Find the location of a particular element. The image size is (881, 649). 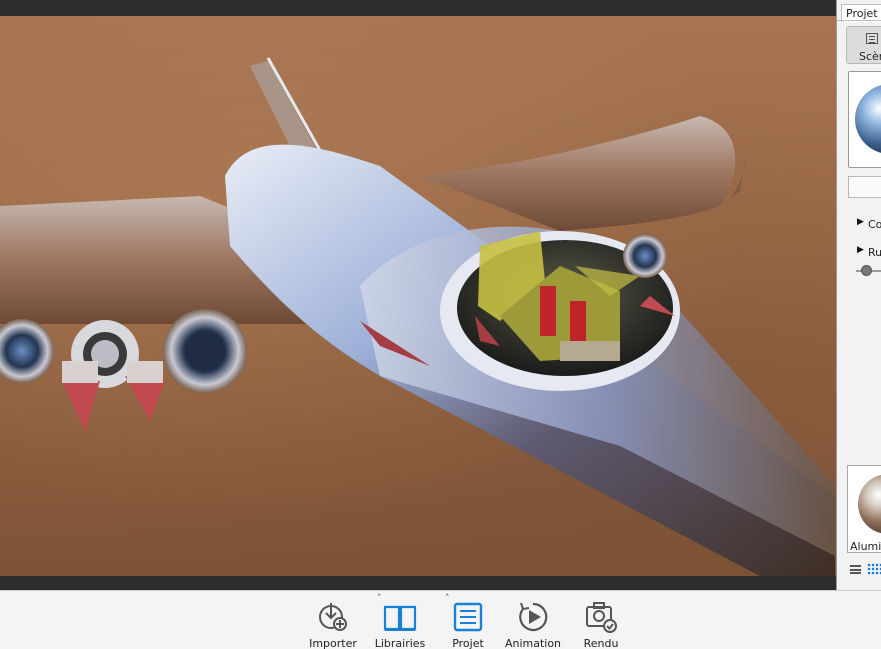

import-icon is located at coordinates (333, 617).